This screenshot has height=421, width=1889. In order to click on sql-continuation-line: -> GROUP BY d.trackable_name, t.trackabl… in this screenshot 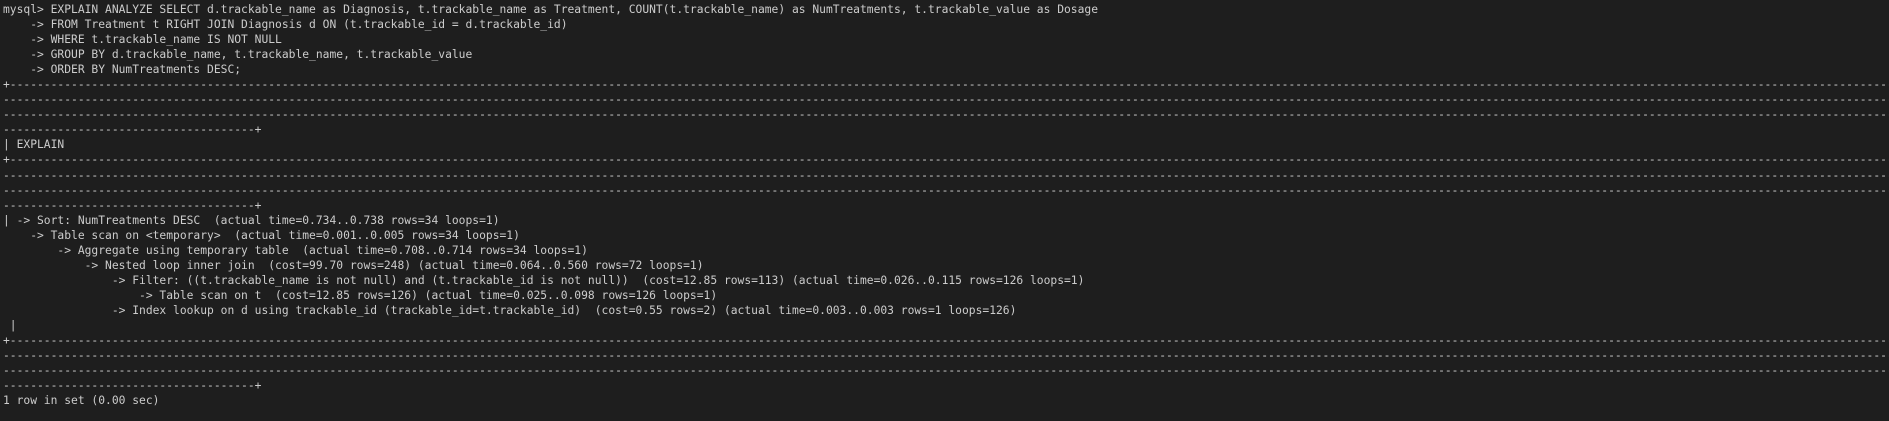, I will do `click(238, 55)`.